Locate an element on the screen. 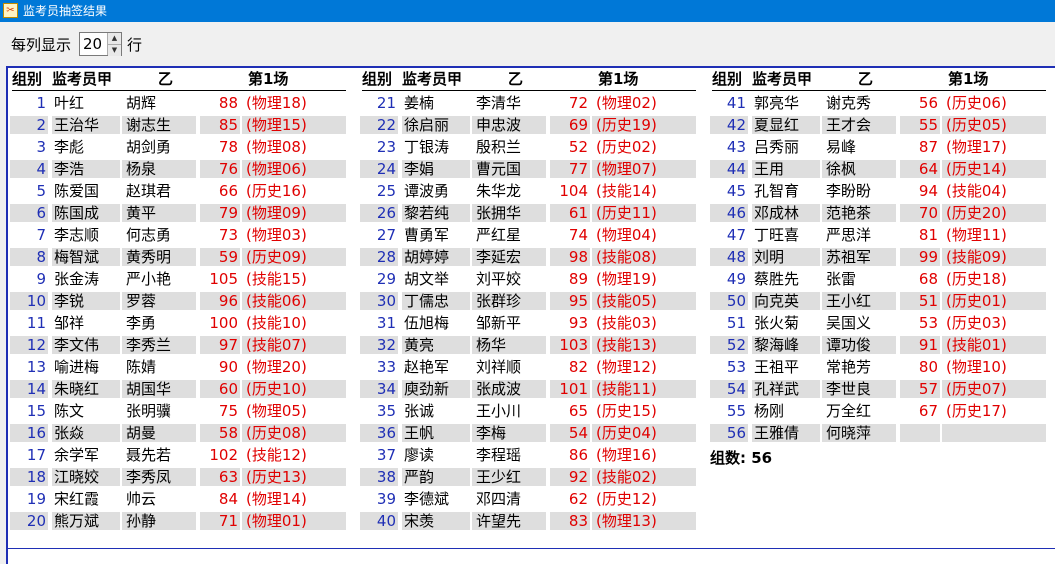 The height and width of the screenshot is (564, 1055). proctor-a: 李志顺 is located at coordinates (77, 235).